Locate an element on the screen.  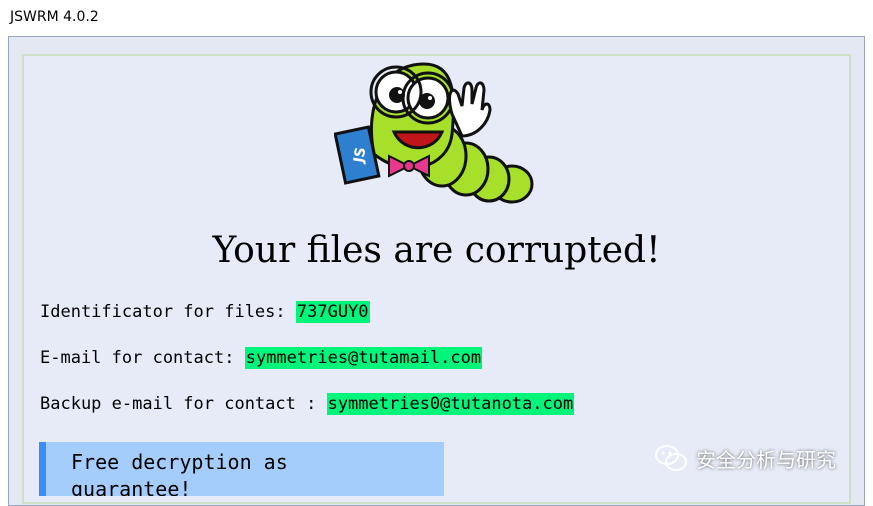
identifier-label: Identificator for files: is located at coordinates (168, 312).